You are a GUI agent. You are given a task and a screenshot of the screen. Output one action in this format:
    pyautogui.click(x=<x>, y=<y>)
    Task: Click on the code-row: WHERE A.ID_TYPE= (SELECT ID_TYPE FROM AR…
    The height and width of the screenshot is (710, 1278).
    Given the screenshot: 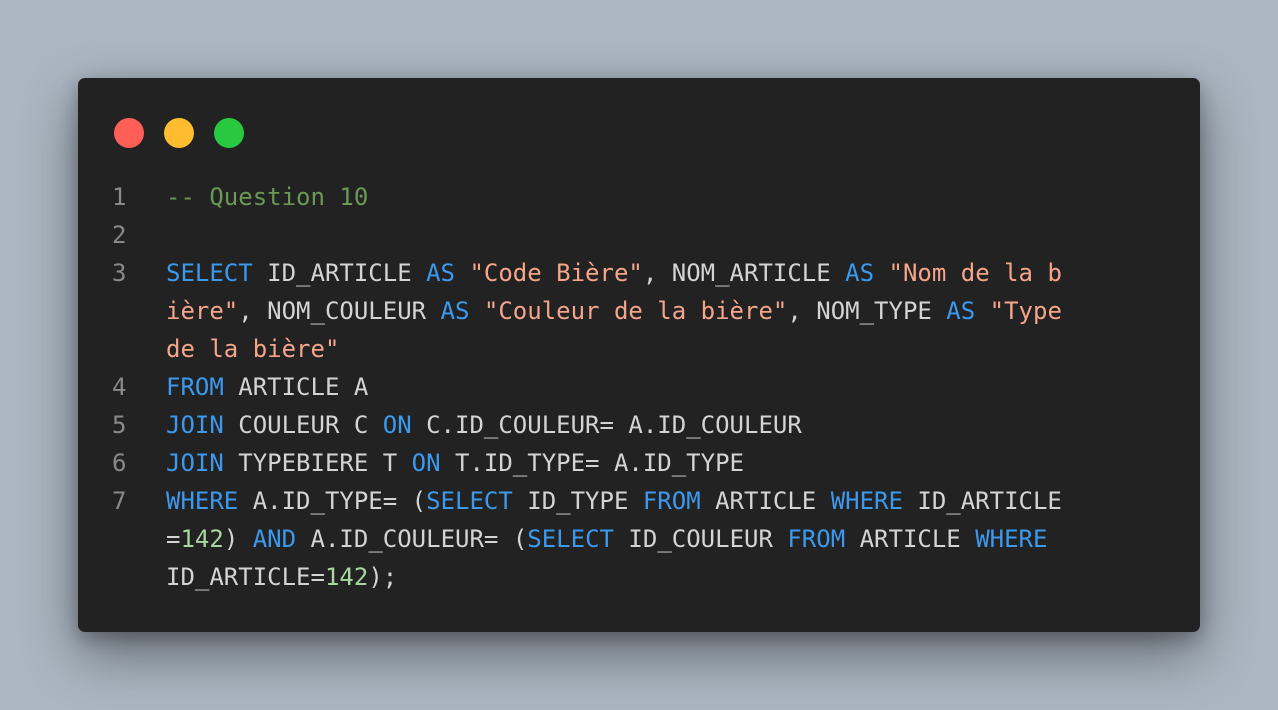 What is the action you would take?
    pyautogui.click(x=666, y=501)
    